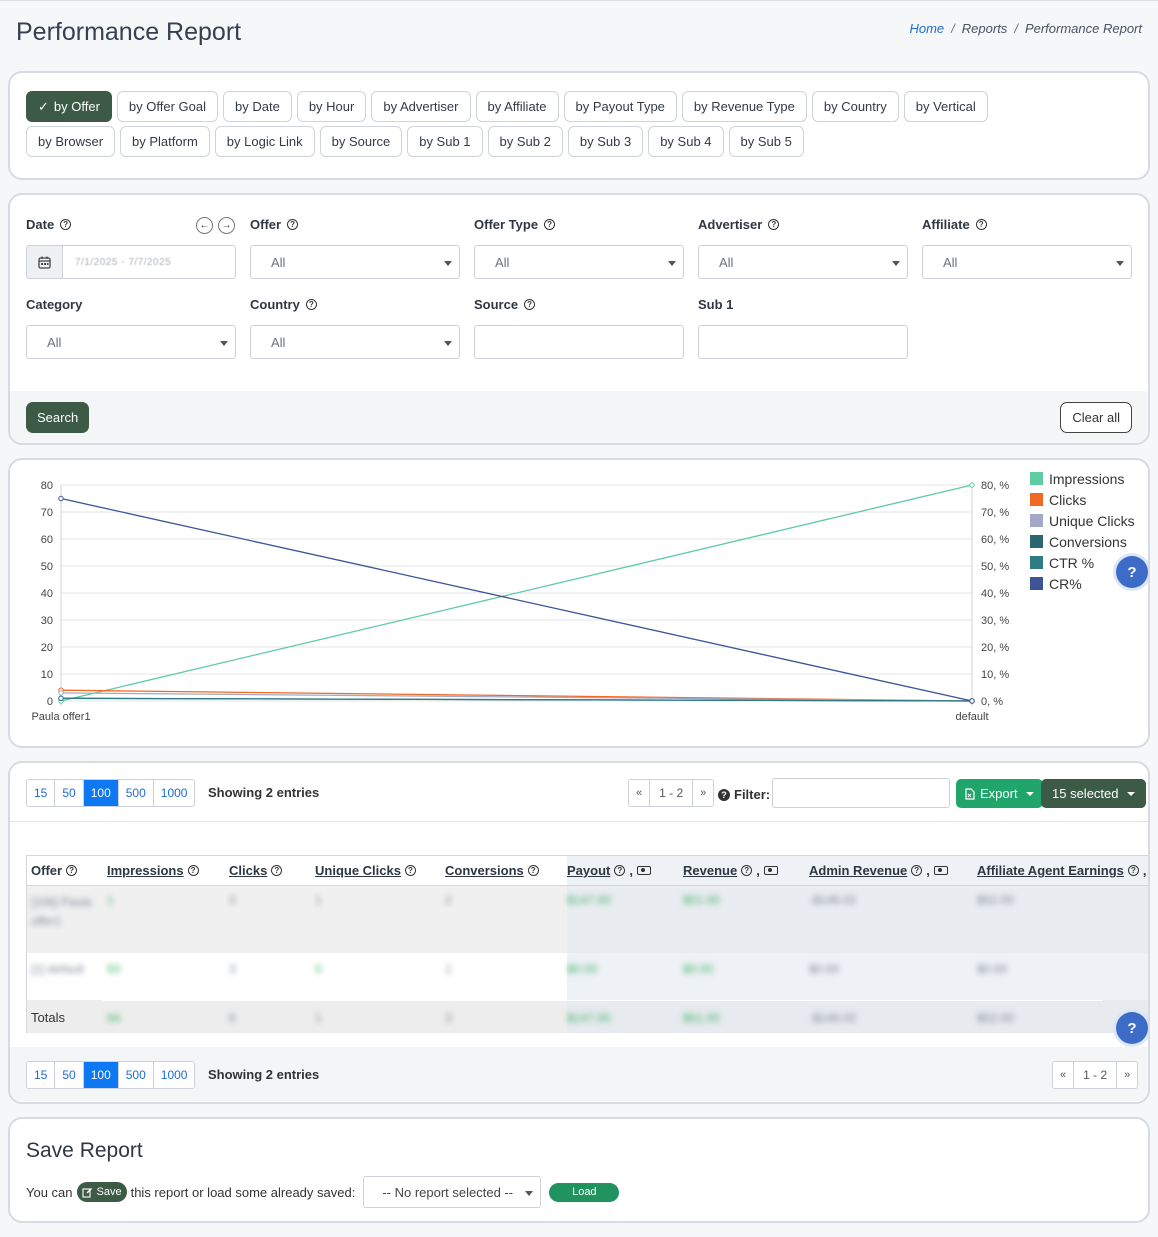  What do you see at coordinates (1068, 499) in the screenshot?
I see `legend-label: Clicks` at bounding box center [1068, 499].